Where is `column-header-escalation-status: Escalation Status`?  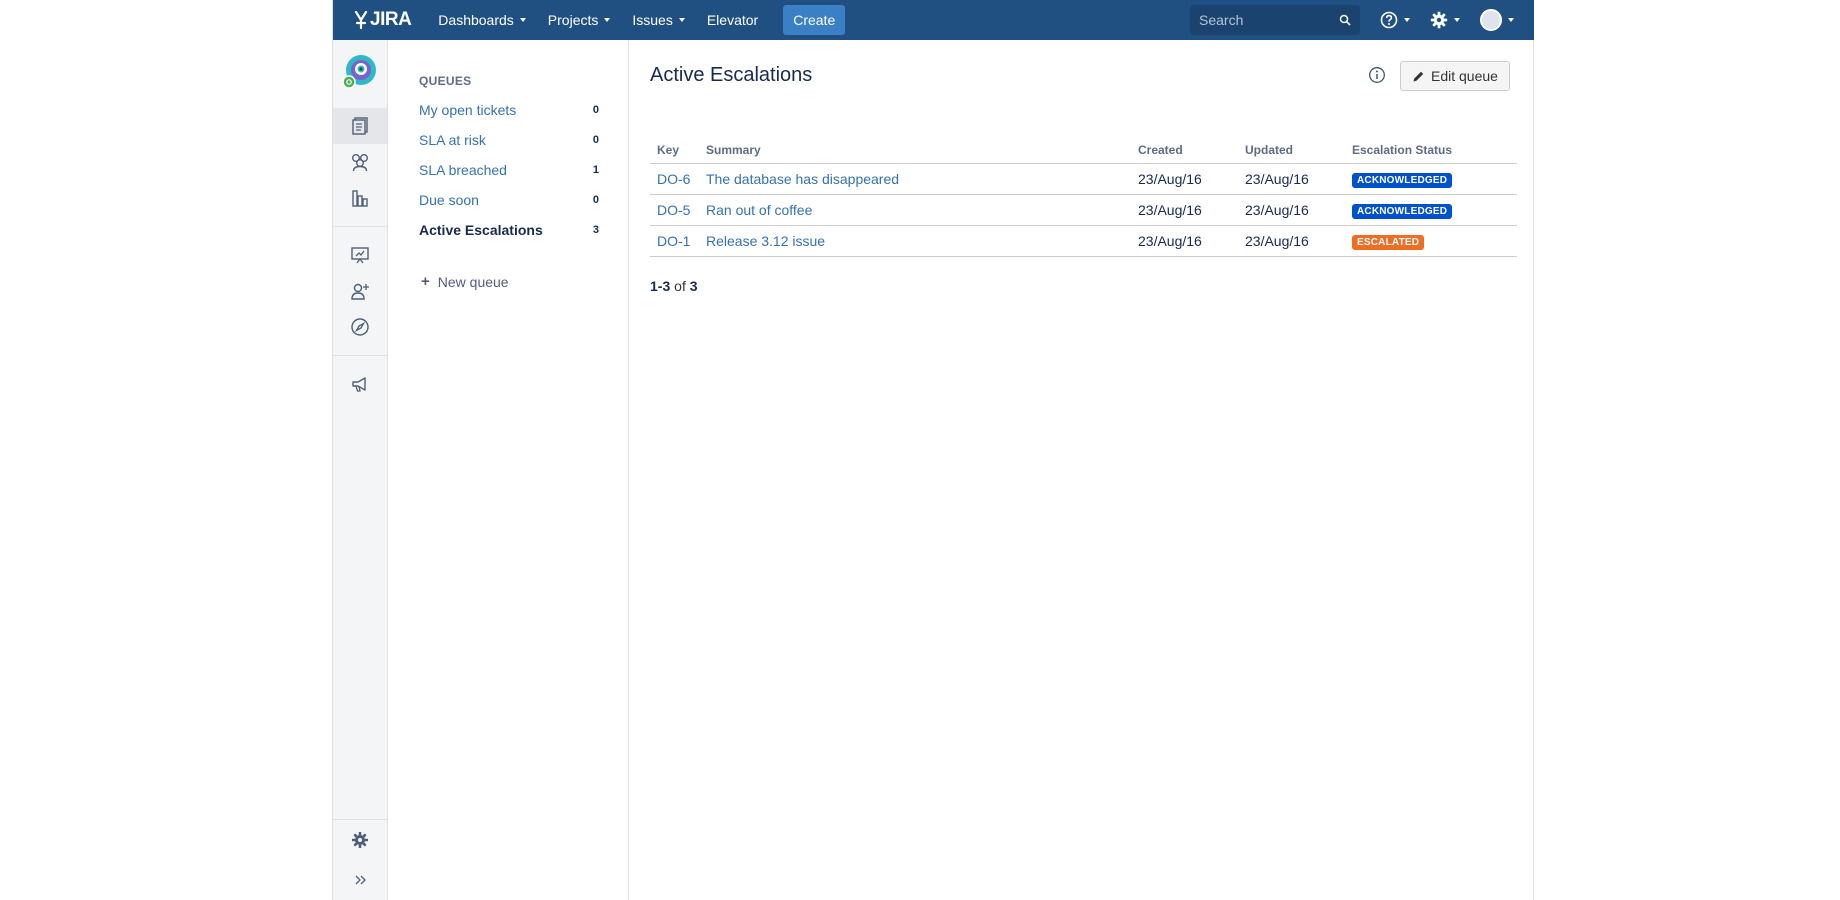 column-header-escalation-status: Escalation Status is located at coordinates (1431, 150).